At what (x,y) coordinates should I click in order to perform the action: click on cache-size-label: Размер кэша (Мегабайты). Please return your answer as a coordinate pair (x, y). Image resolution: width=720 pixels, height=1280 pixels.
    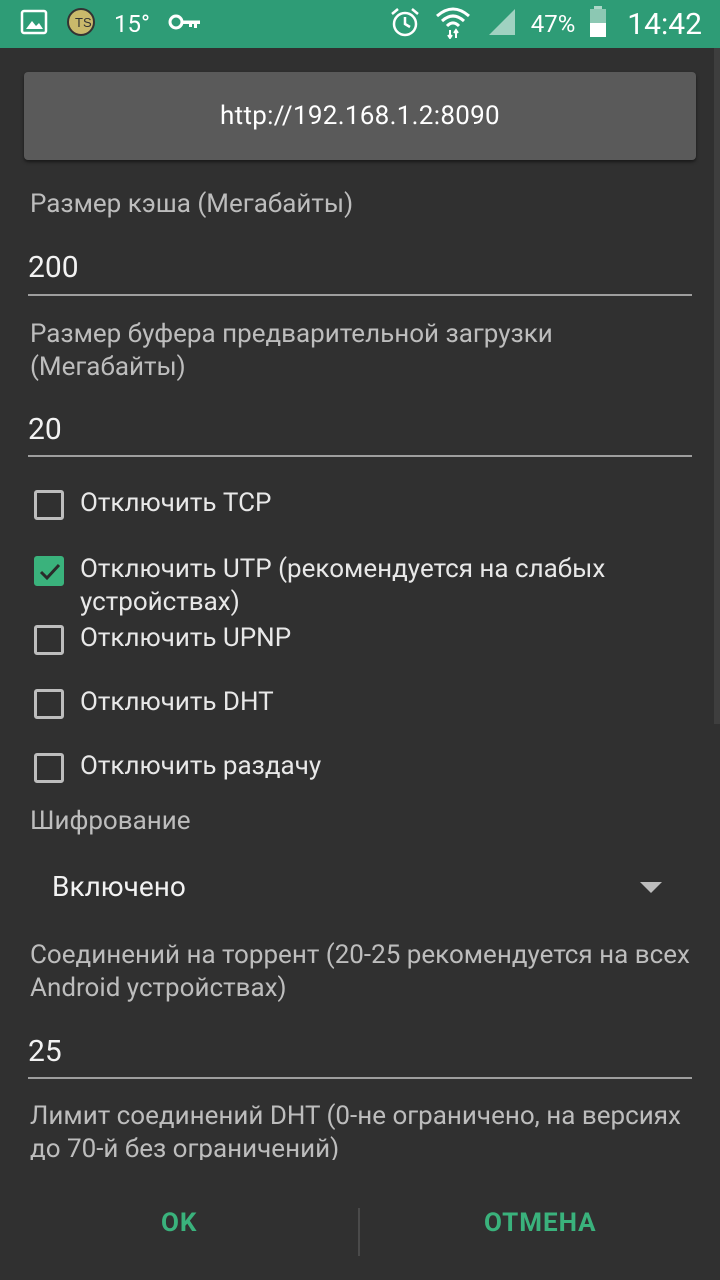
    Looking at the image, I should click on (192, 204).